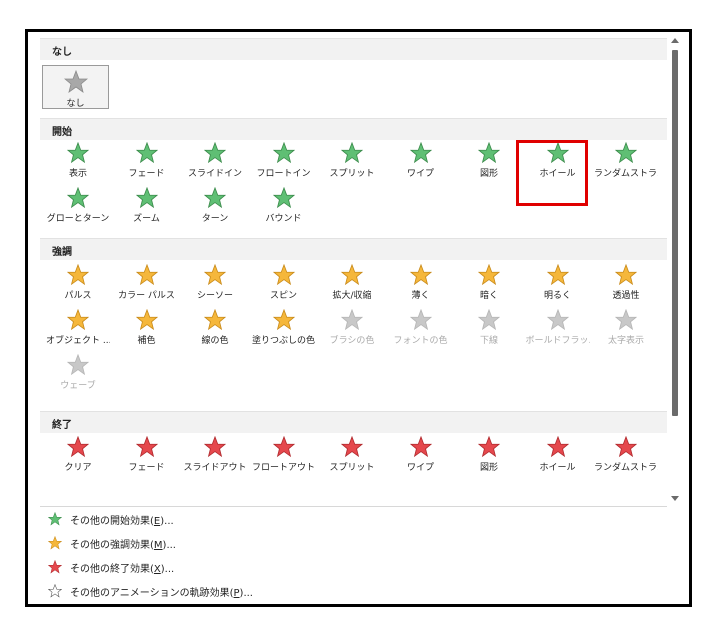 The width and height of the screenshot is (705, 625). I want to click on effect-exit-0: クリア, so click(78, 458).